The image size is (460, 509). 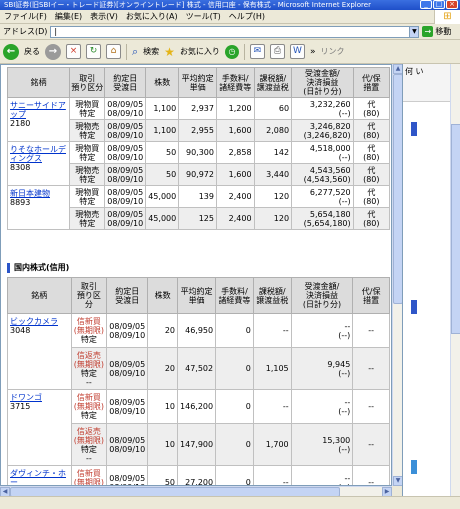 What do you see at coordinates (431, 280) in the screenshot?
I see `right-frame: 何 い` at bounding box center [431, 280].